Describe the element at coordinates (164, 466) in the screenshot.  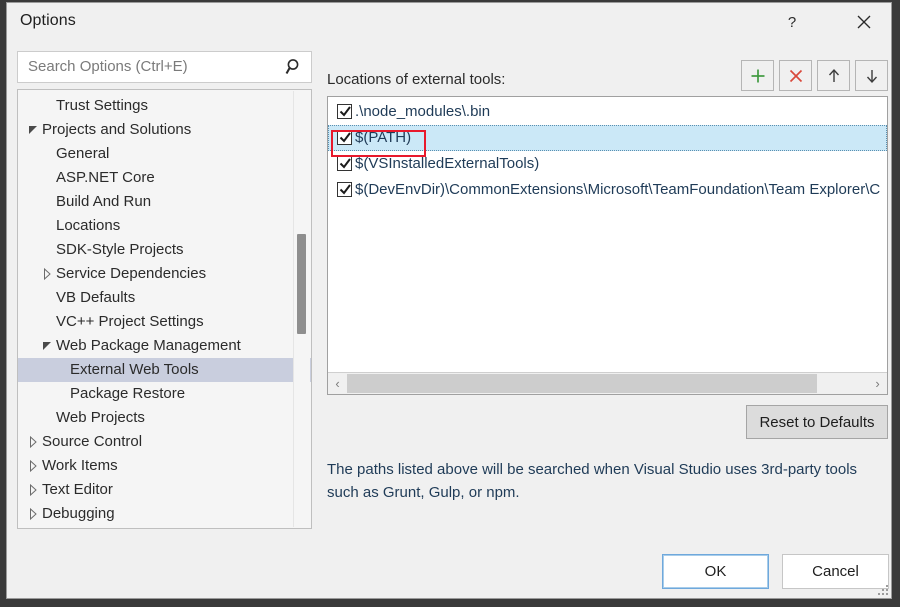
I see `sidebar-item-work-items: Work Items` at that location.